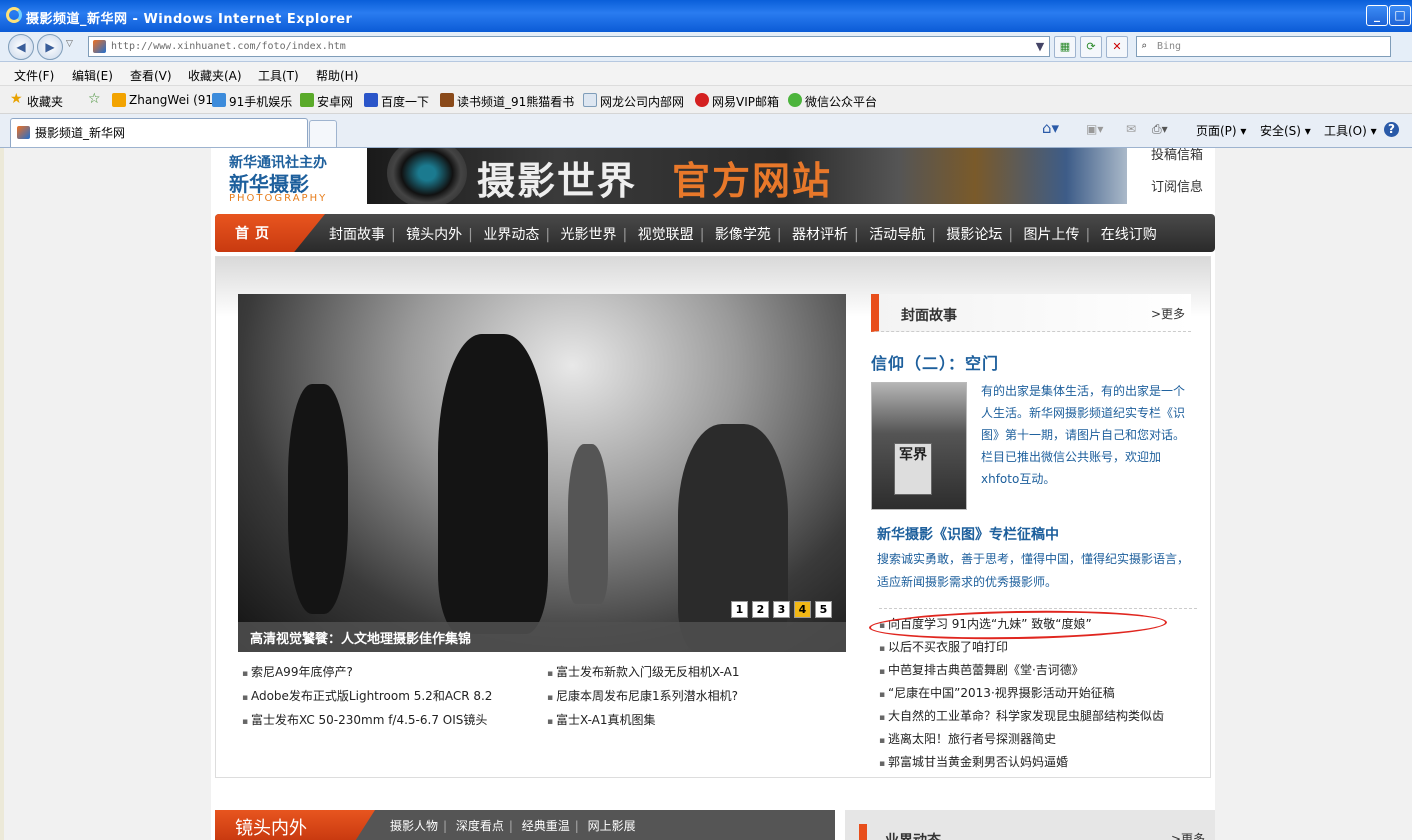  Describe the element at coordinates (252, 101) in the screenshot. I see `fav-item-91shouji: 91手机娱乐` at that location.